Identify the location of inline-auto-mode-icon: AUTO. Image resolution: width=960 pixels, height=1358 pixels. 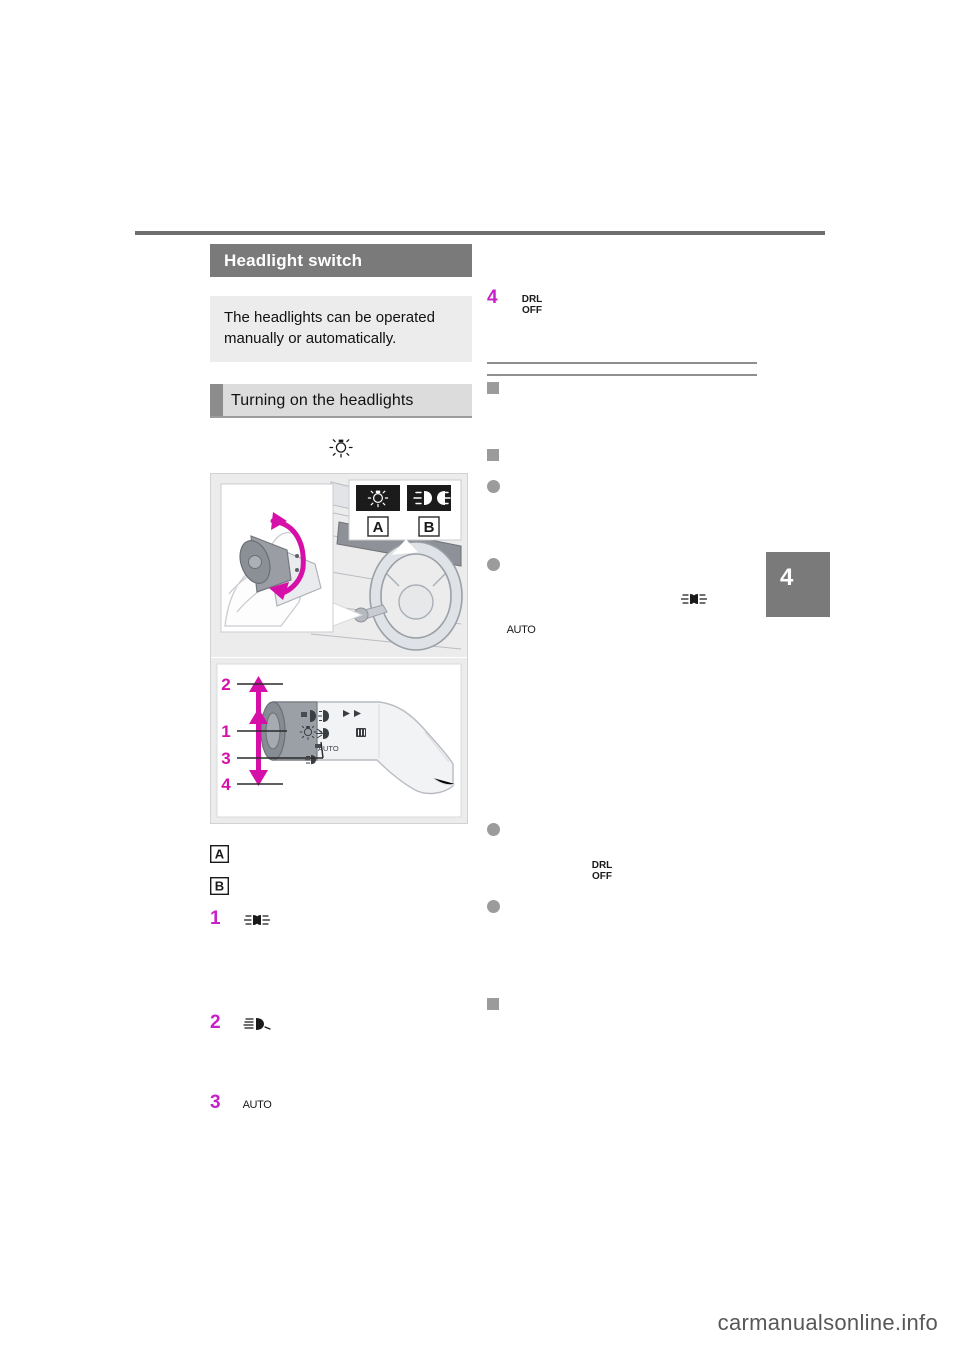
(521, 629).